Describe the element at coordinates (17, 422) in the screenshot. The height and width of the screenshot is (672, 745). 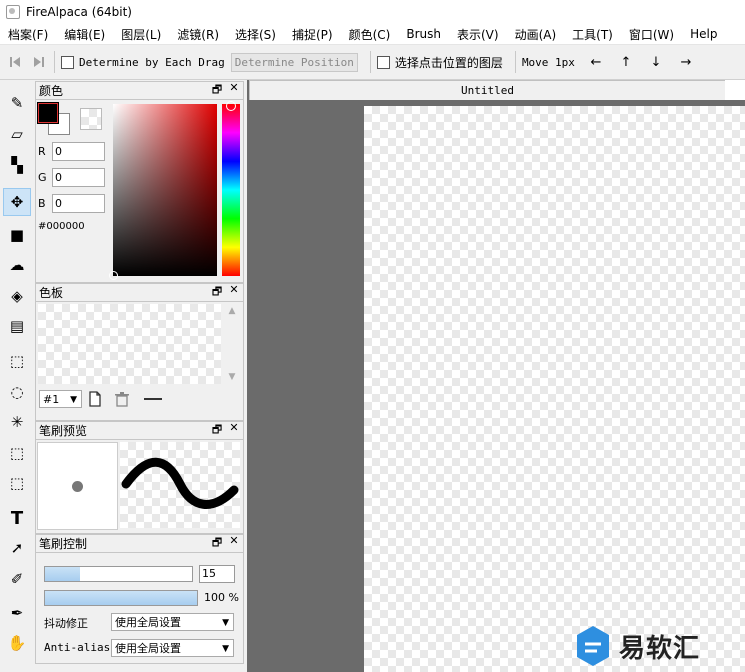
I see `magic-wand-tool-icon: ✳` at that location.